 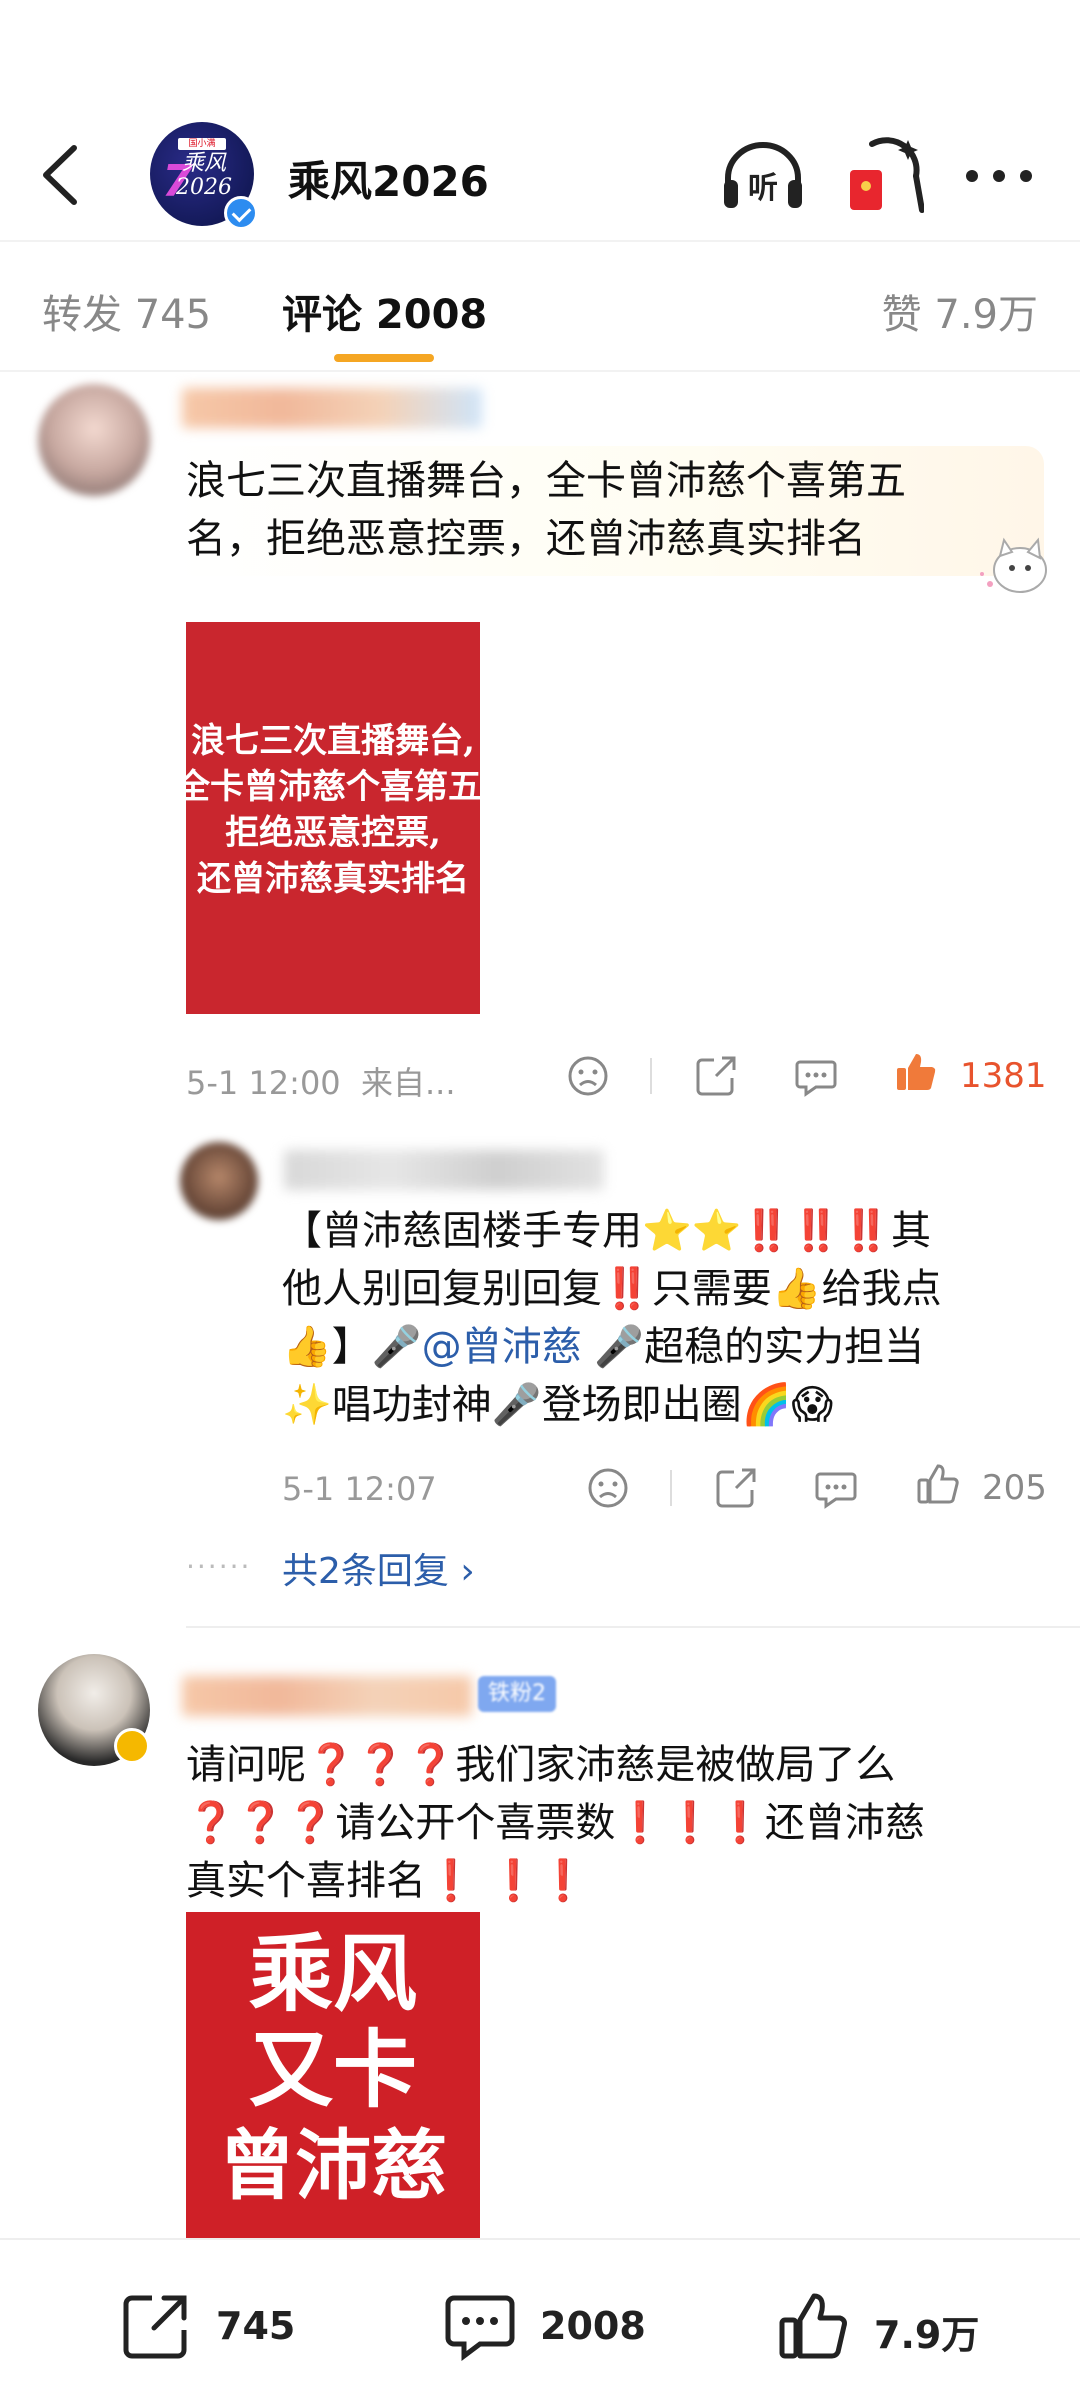 What do you see at coordinates (480, 2328) in the screenshot?
I see `comment-icon` at bounding box center [480, 2328].